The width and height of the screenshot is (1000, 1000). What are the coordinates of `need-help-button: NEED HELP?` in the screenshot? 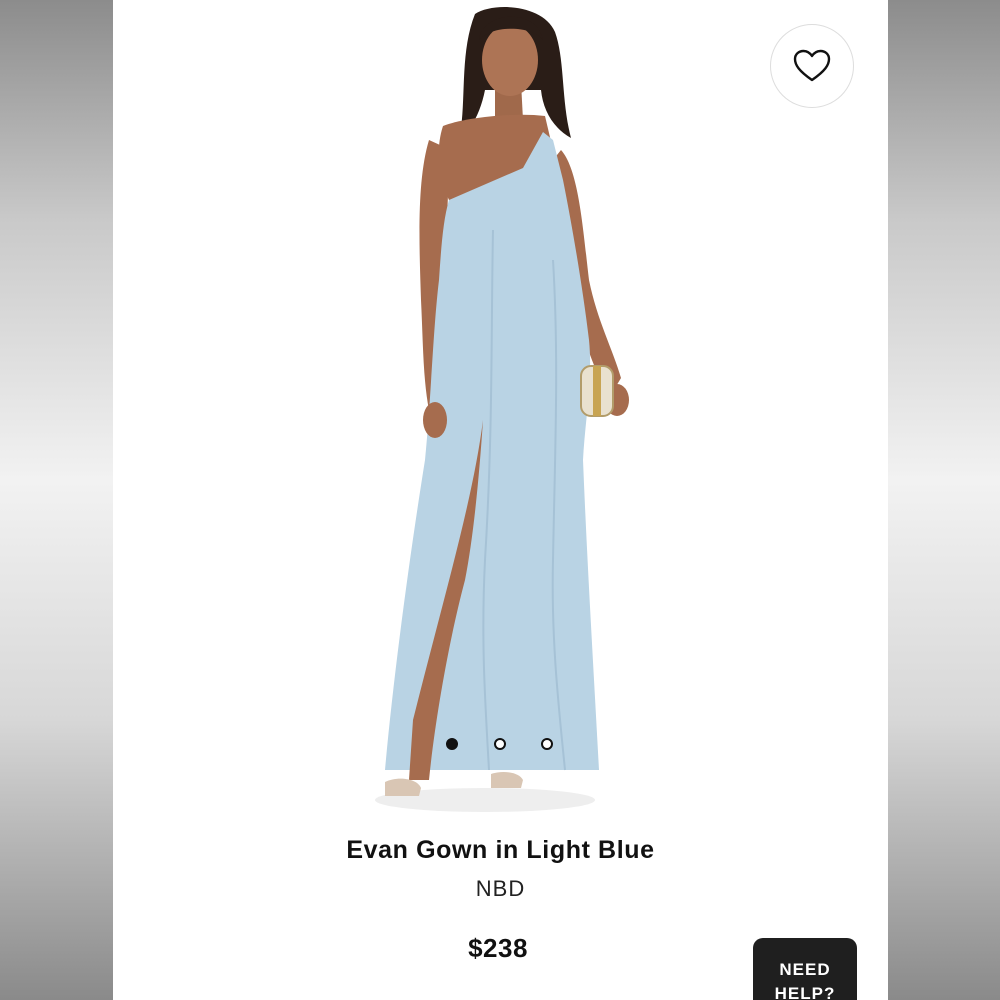 It's located at (805, 969).